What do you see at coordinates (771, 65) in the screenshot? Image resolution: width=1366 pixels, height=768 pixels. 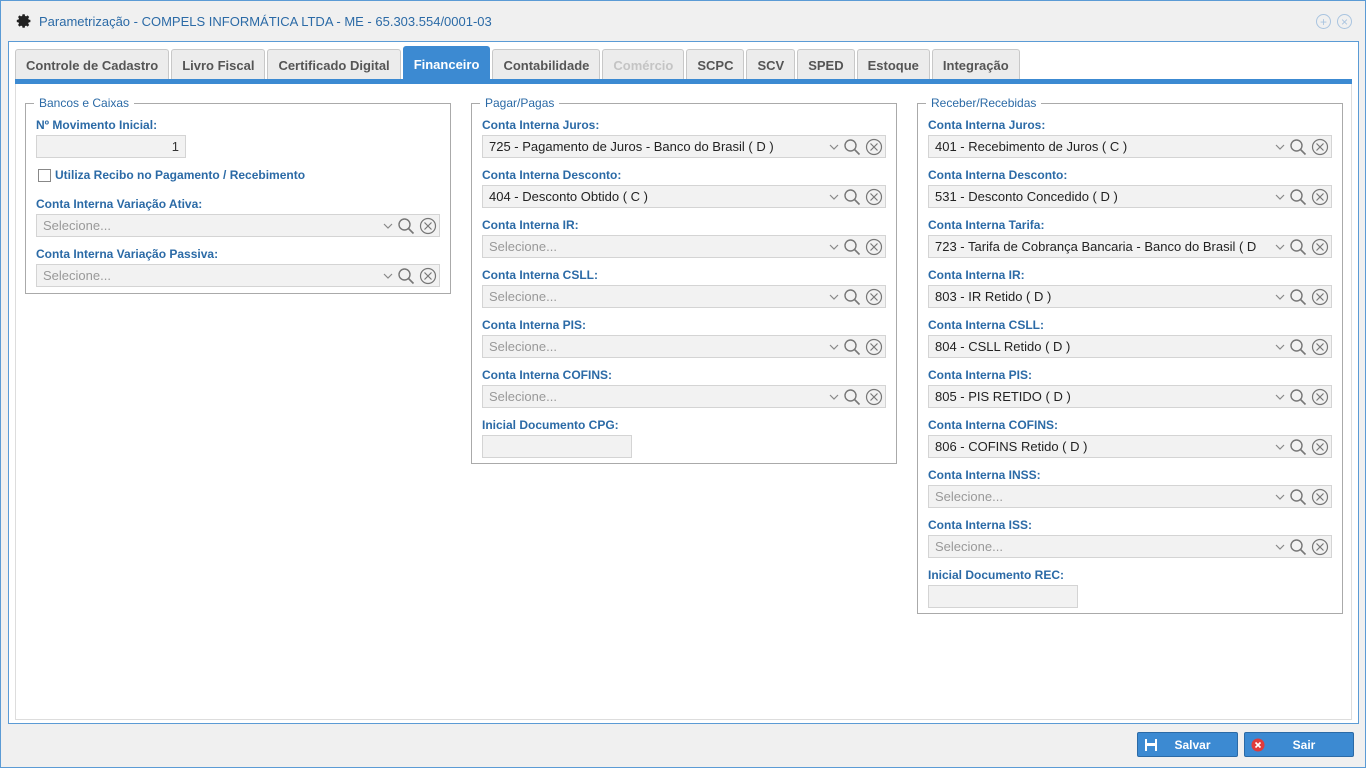 I see `tab-scv: SCV` at bounding box center [771, 65].